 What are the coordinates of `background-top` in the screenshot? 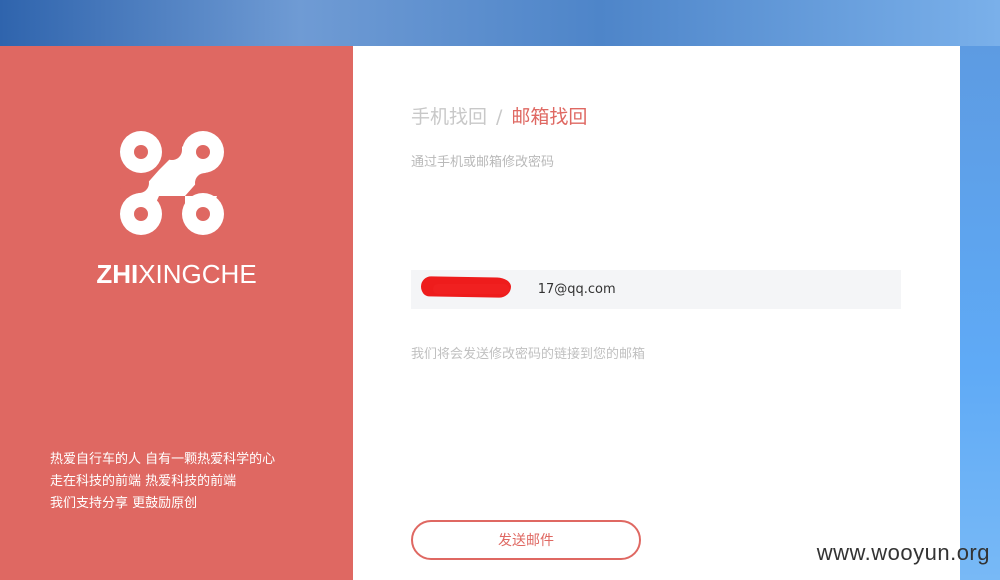 It's located at (500, 23).